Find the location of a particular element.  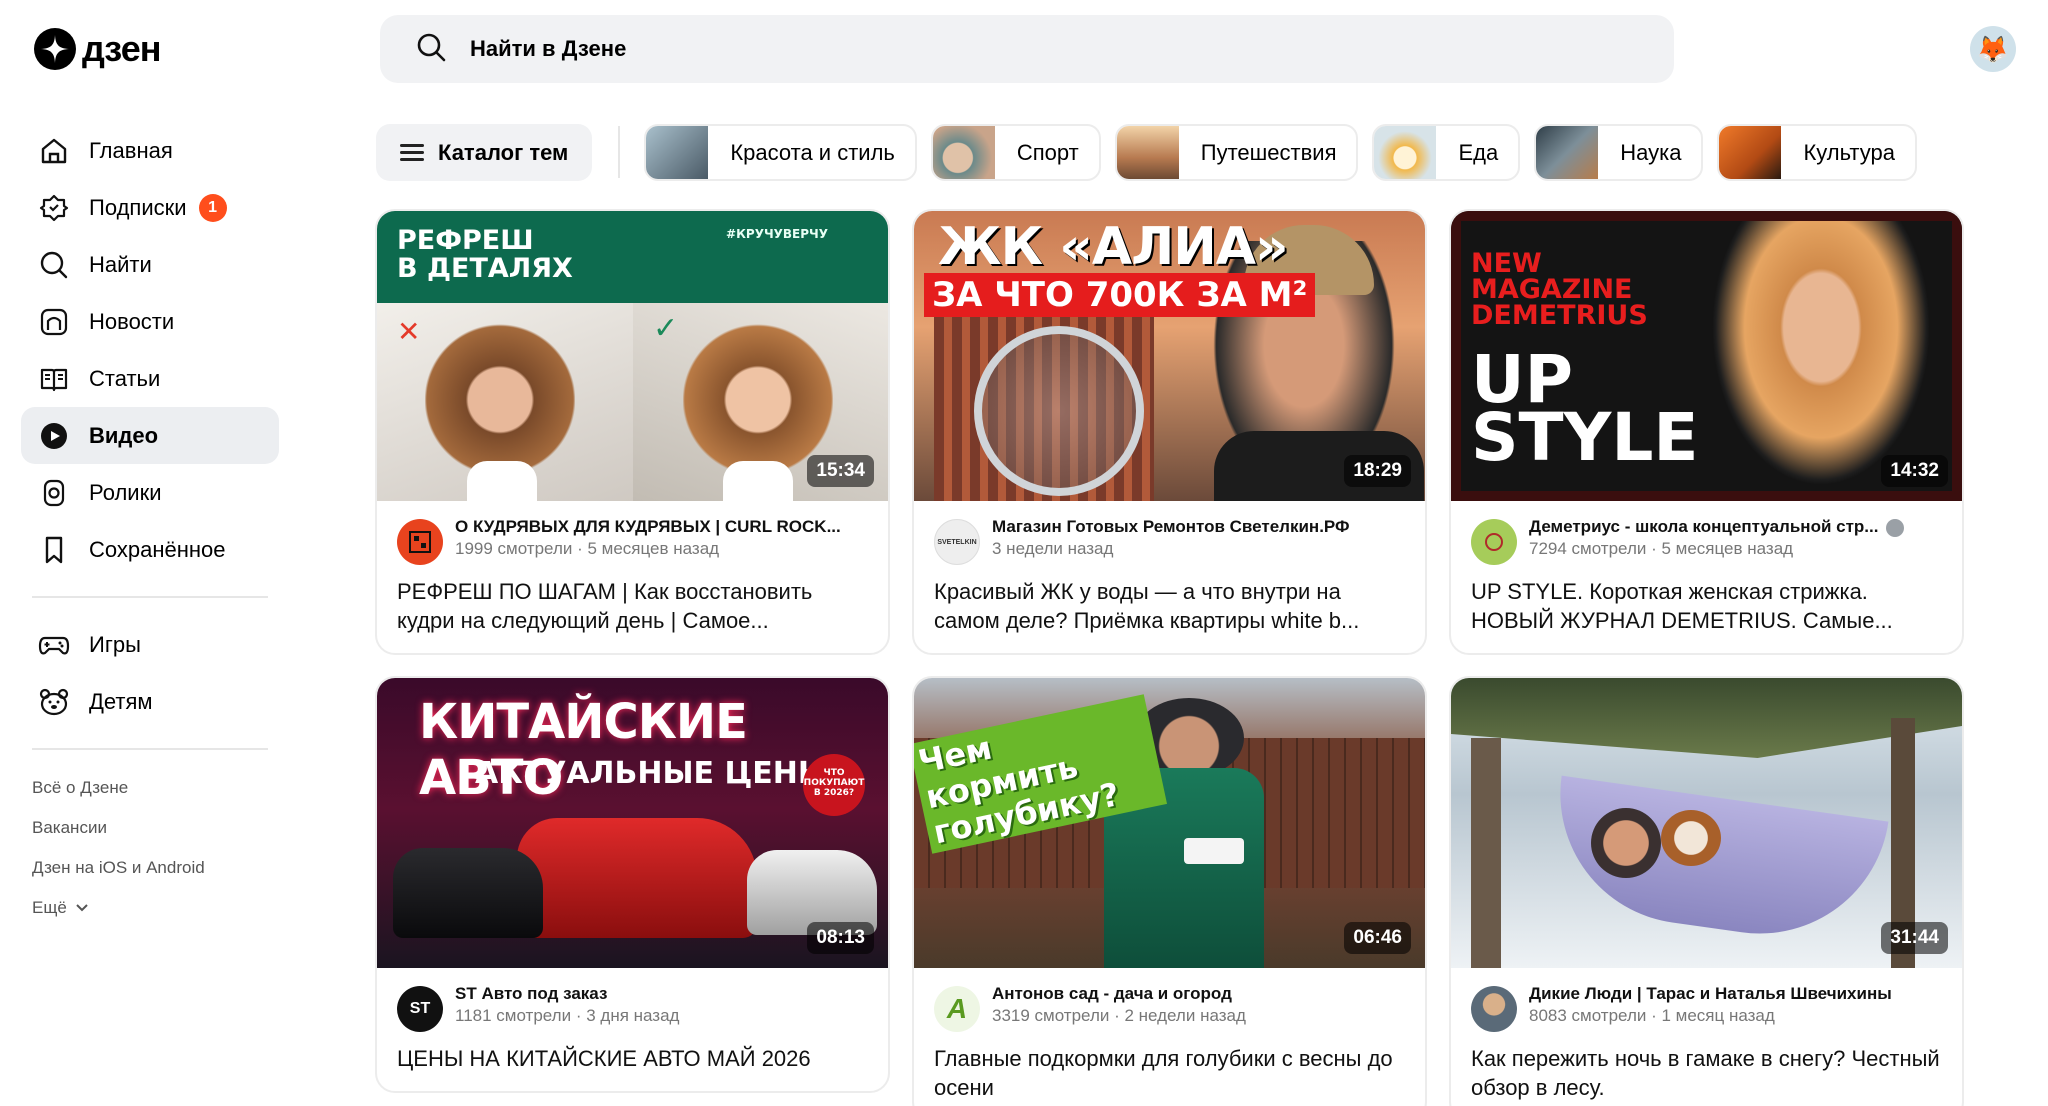

channel-avatar: ST is located at coordinates (420, 1009).